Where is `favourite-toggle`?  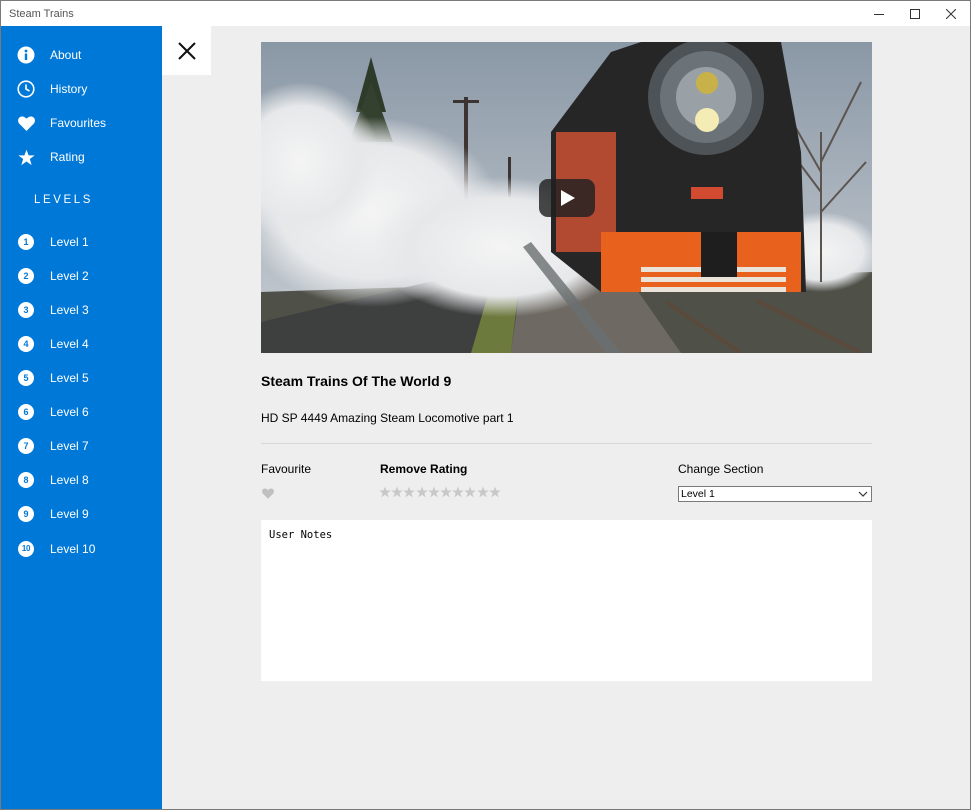
favourite-toggle is located at coordinates (268, 492).